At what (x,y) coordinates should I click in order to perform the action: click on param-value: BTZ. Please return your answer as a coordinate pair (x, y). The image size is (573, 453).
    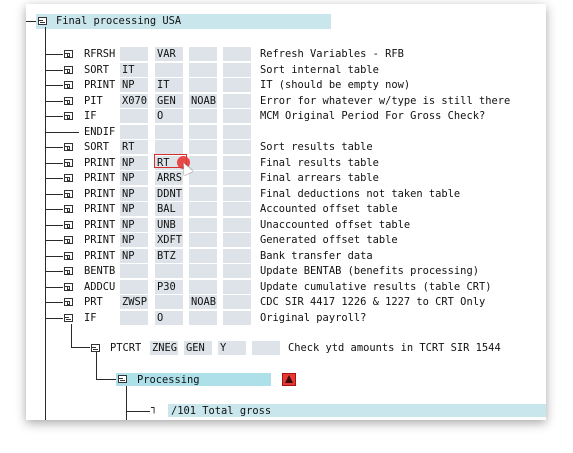
    Looking at the image, I should click on (166, 256).